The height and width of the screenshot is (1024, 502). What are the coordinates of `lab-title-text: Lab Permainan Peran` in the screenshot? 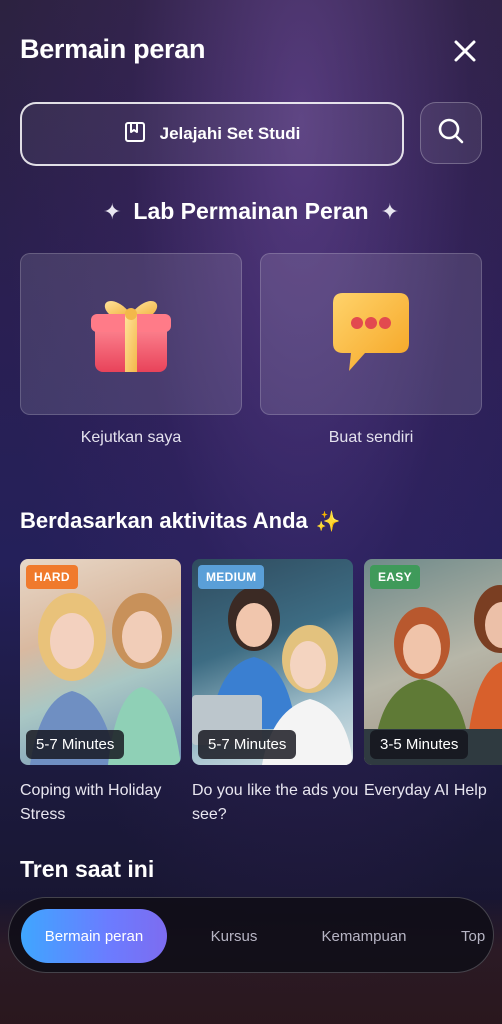 It's located at (251, 211).